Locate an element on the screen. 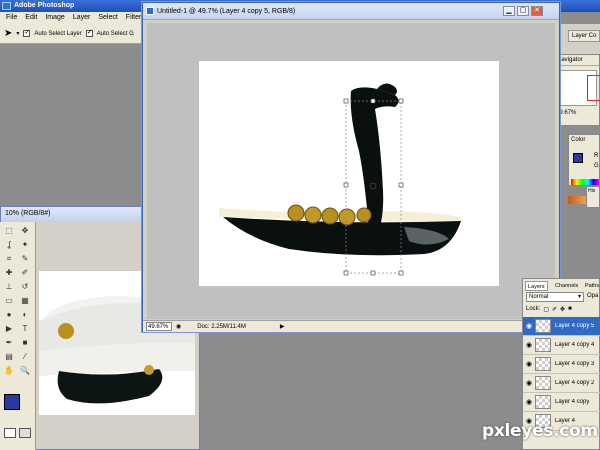  menu-select: Select is located at coordinates (107, 18).